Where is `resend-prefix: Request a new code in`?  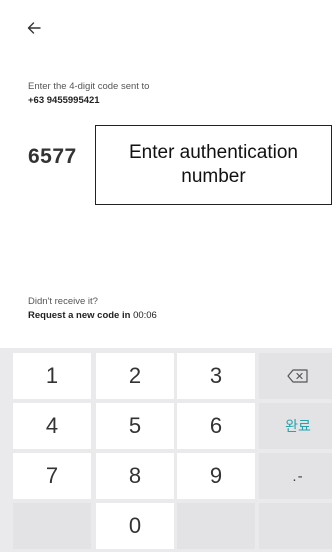 resend-prefix: Request a new code in is located at coordinates (81, 315).